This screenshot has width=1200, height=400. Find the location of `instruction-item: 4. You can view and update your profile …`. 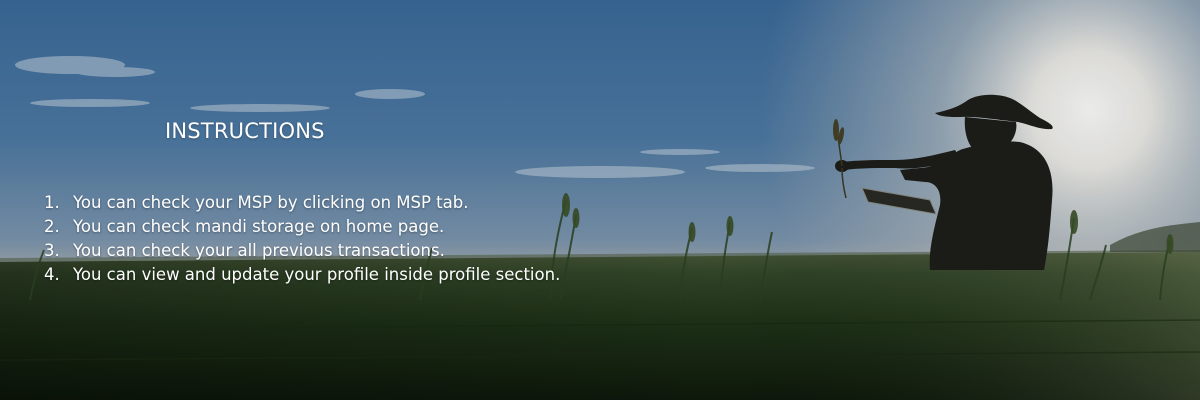

instruction-item: 4. You can view and update your profile … is located at coordinates (302, 275).